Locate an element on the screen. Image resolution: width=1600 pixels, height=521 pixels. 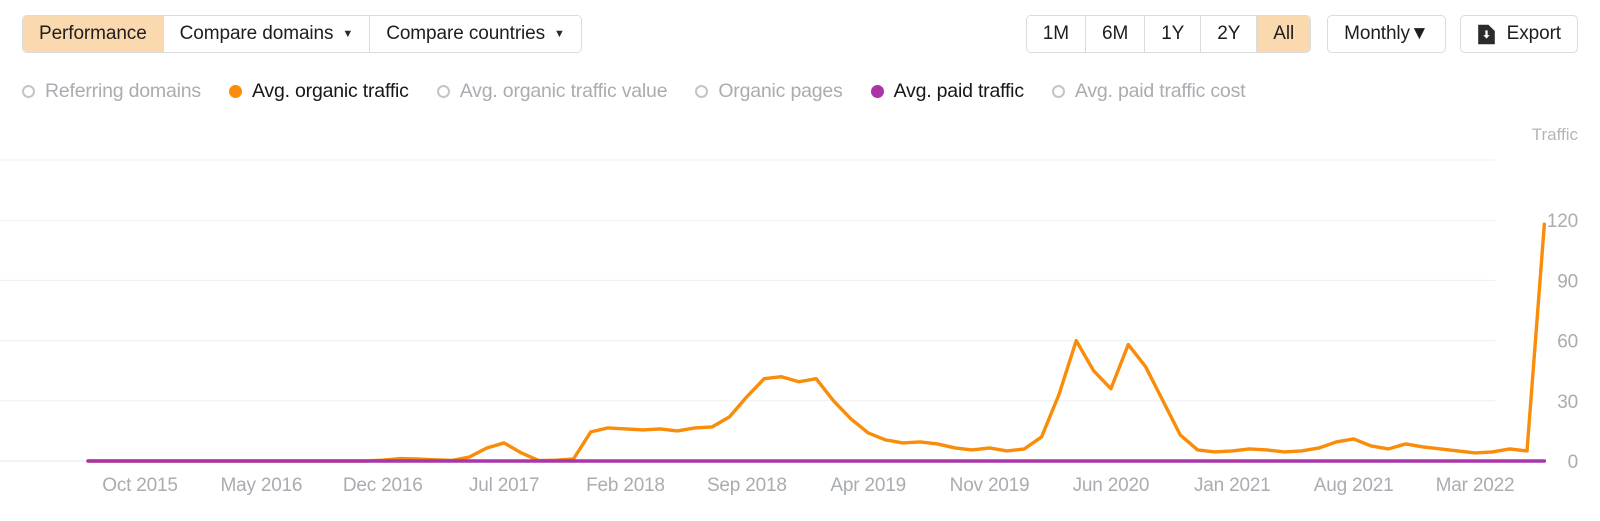
x-axis-tick-label: Dec 2016 is located at coordinates (383, 485).